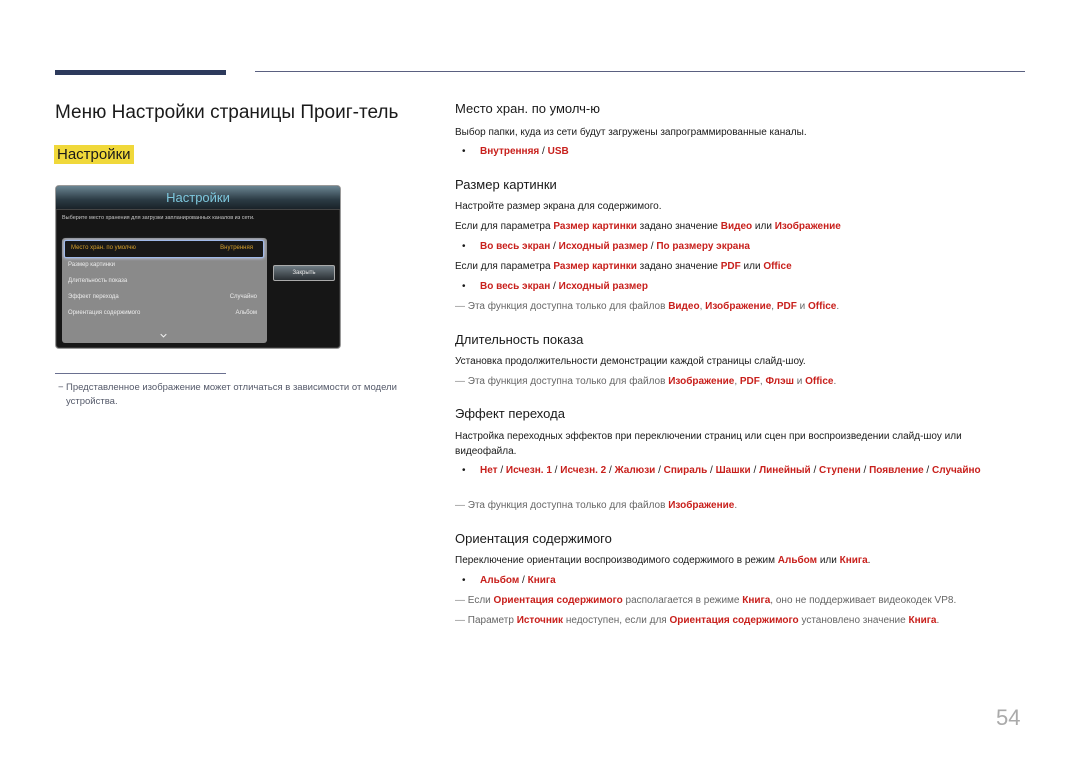 The image size is (1080, 763). What do you see at coordinates (555, 286) in the screenshot?
I see `options-picture-size-2: • Во весь экран / Исходный размер` at bounding box center [555, 286].